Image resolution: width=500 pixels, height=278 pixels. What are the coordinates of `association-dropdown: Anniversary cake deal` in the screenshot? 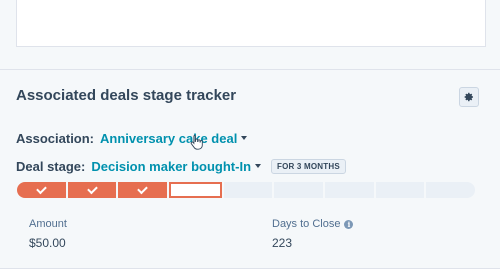 It's located at (174, 138).